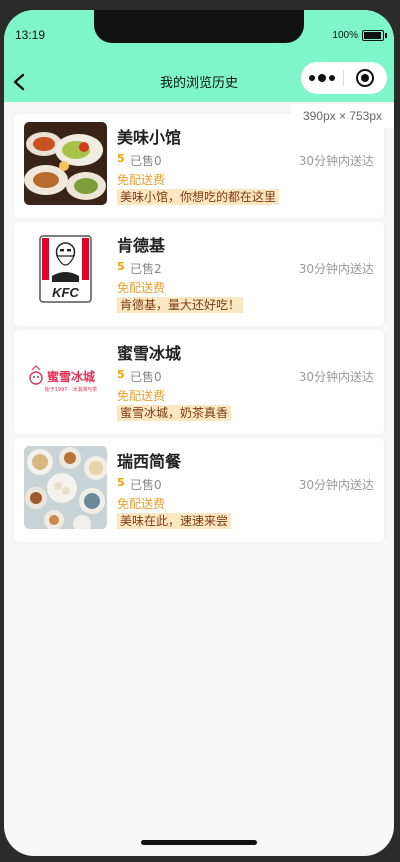  Describe the element at coordinates (174, 521) in the screenshot. I see `shop-slogan: 美味在此，速速来尝` at that location.